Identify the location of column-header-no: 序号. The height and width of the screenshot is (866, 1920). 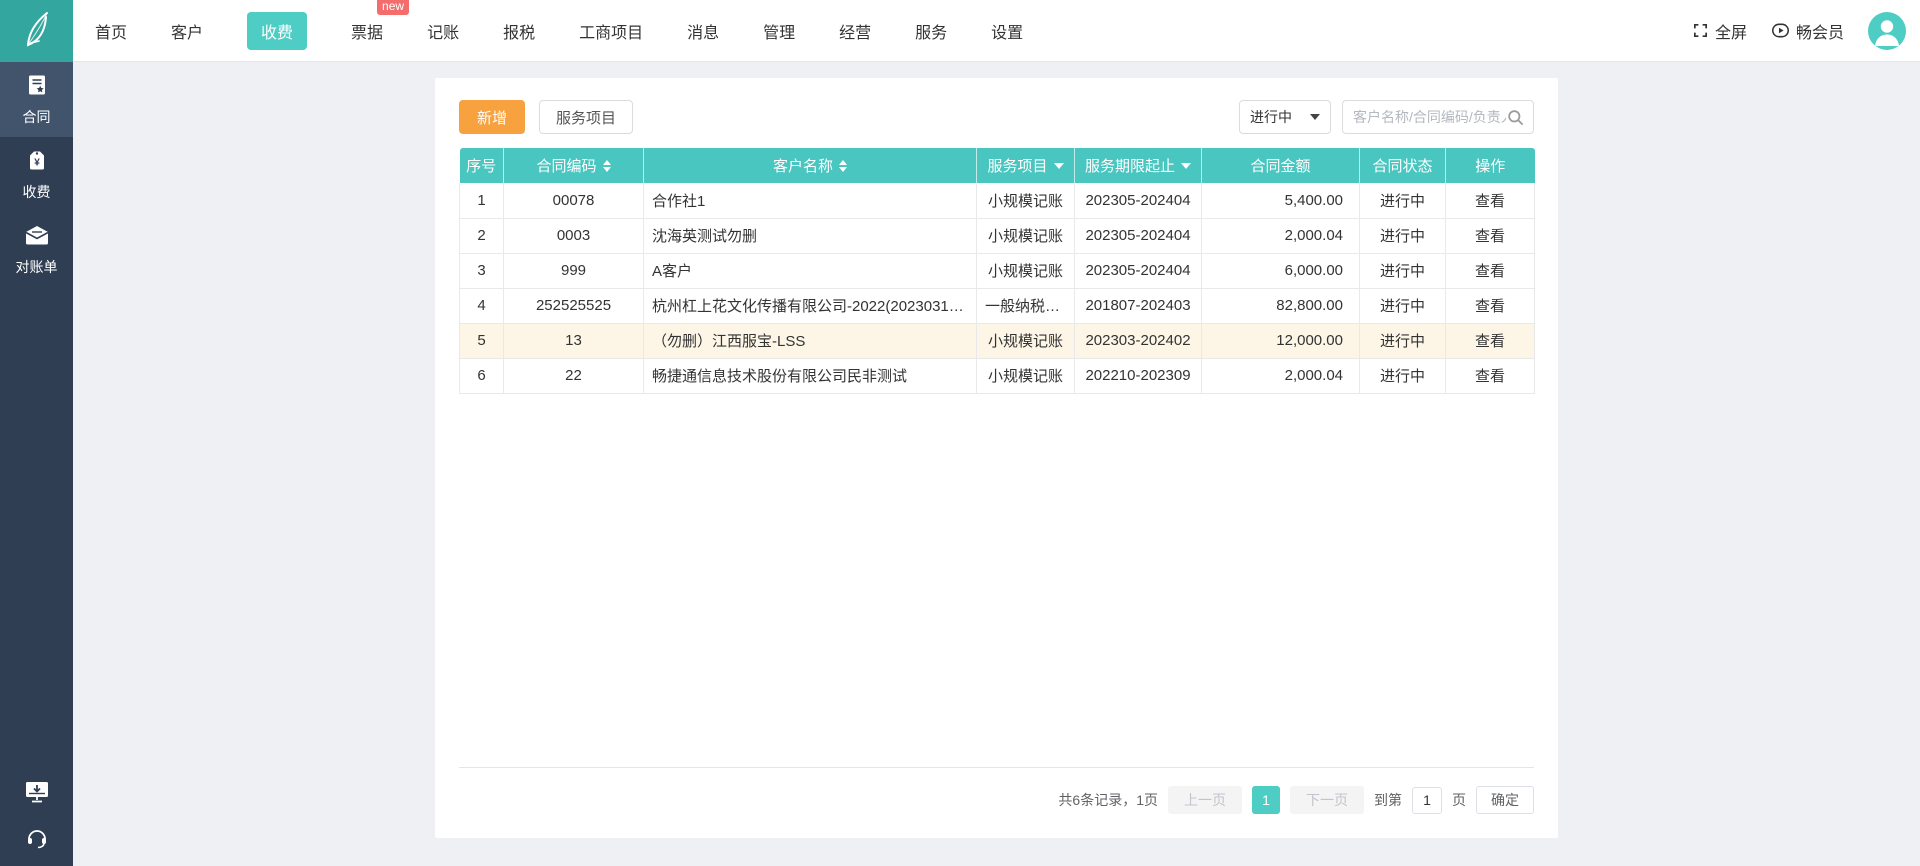
(481, 165).